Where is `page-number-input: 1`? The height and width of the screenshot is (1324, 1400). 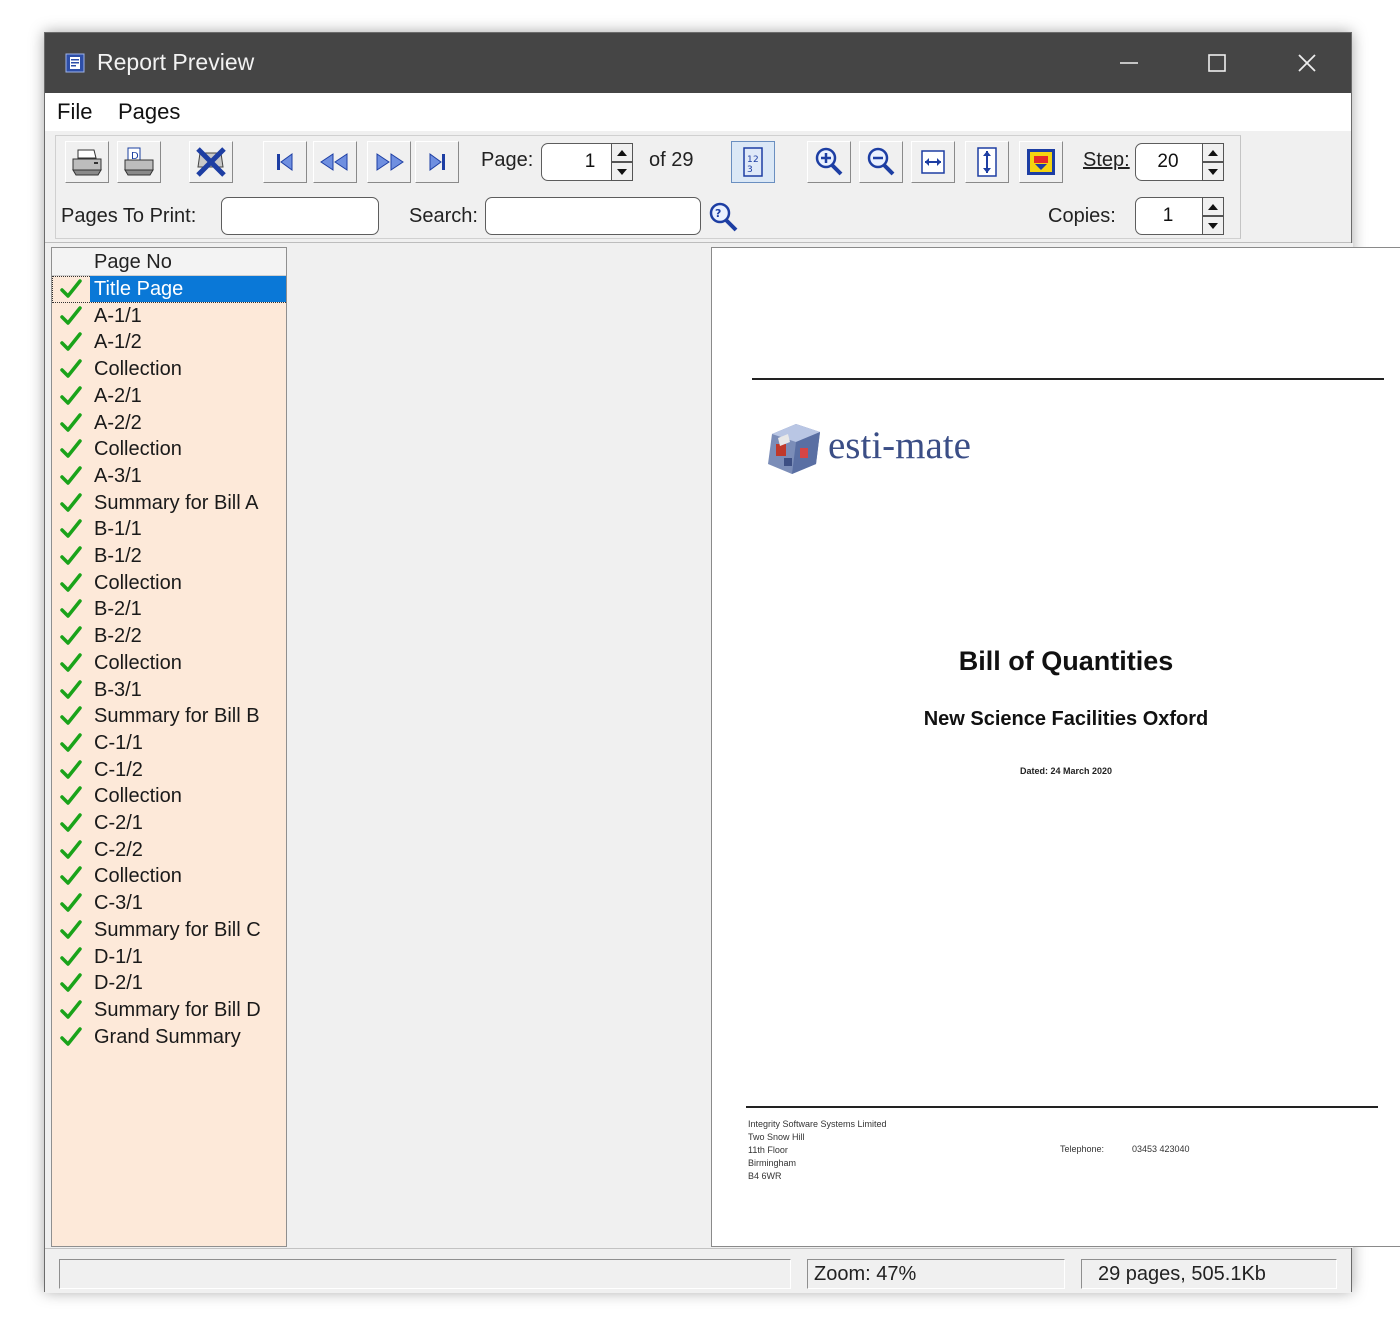 page-number-input: 1 is located at coordinates (580, 162).